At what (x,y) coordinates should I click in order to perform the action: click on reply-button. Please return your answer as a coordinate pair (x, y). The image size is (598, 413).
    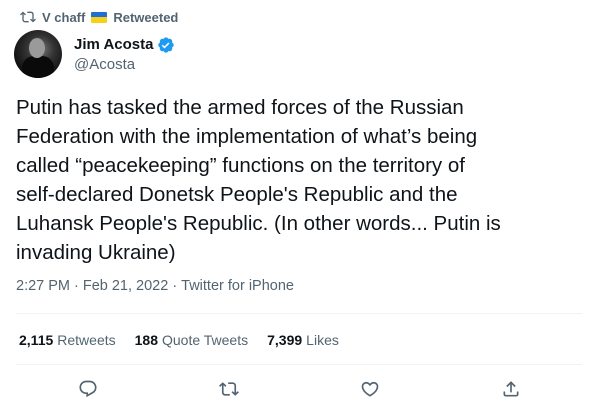
    Looking at the image, I should click on (88, 389).